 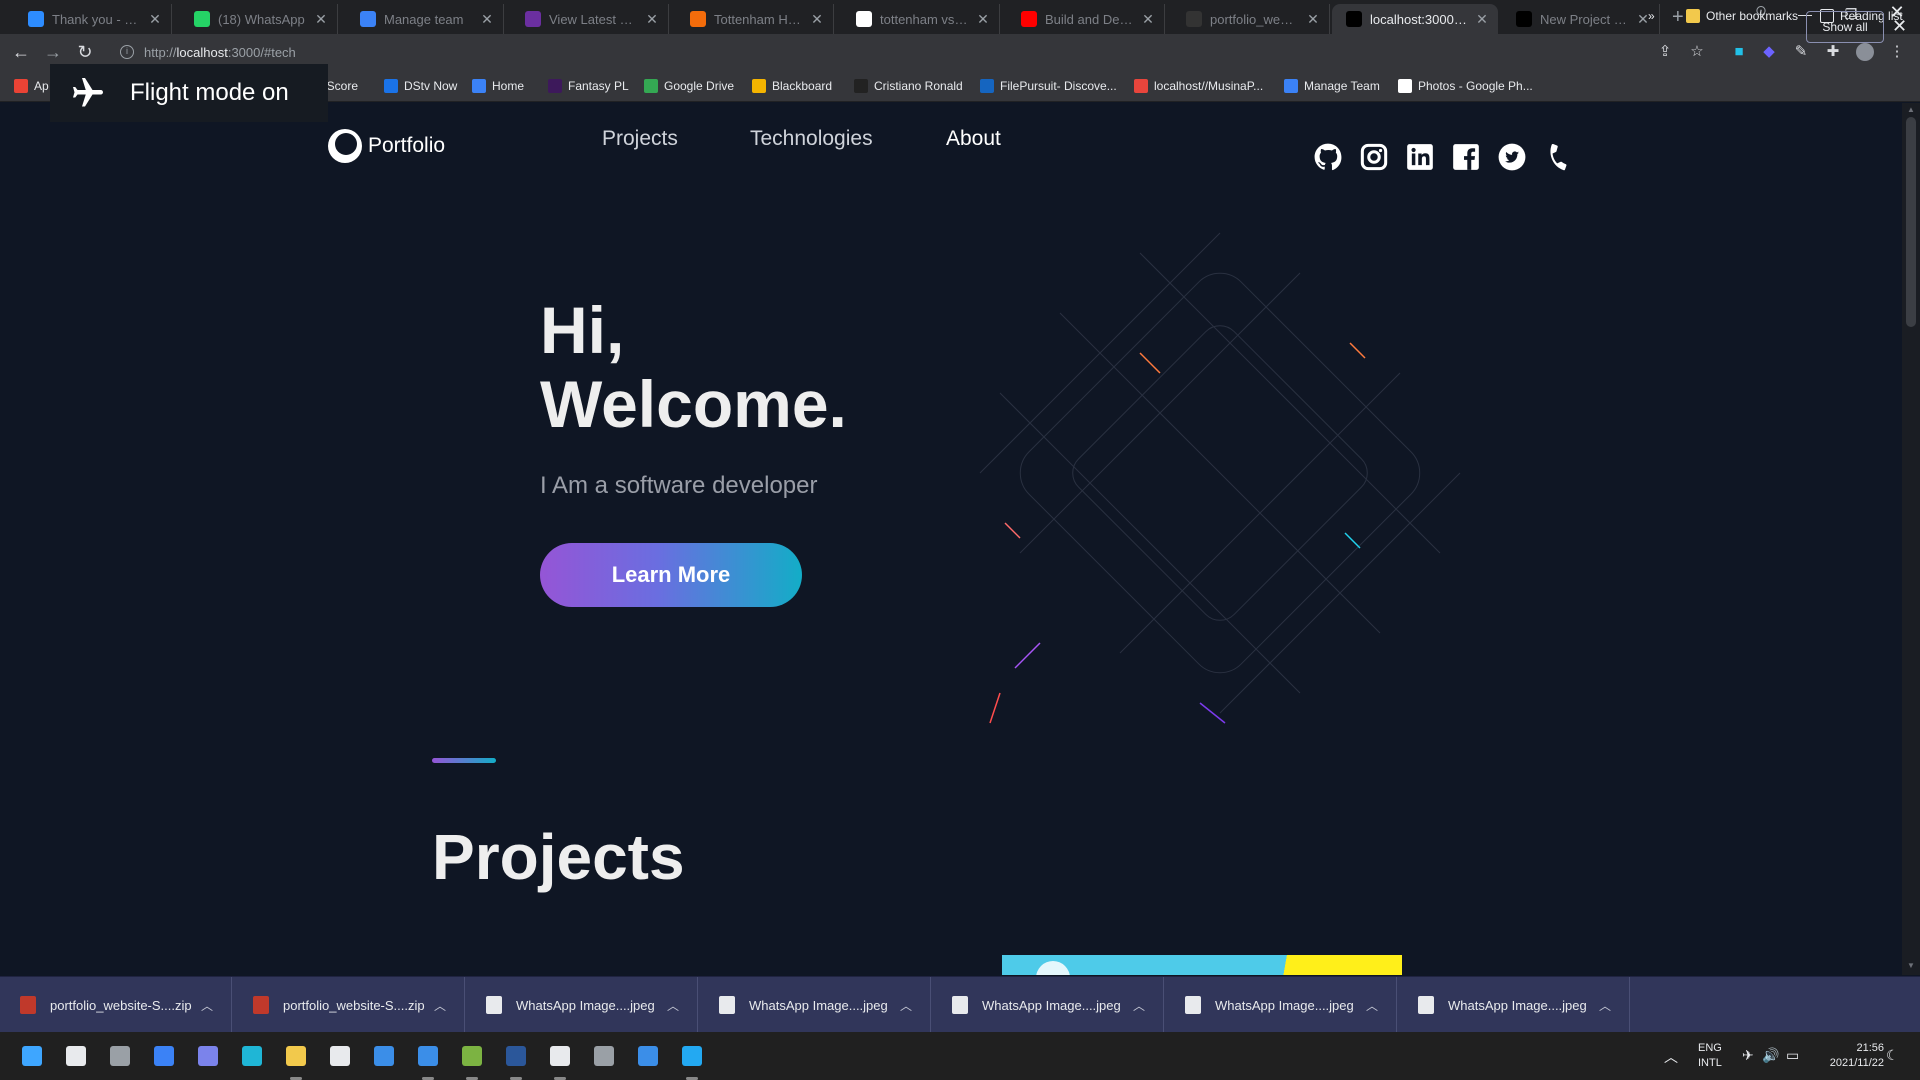 What do you see at coordinates (1742, 16) in the screenshot?
I see `other-bookmarks-folder: Other bookmarks` at bounding box center [1742, 16].